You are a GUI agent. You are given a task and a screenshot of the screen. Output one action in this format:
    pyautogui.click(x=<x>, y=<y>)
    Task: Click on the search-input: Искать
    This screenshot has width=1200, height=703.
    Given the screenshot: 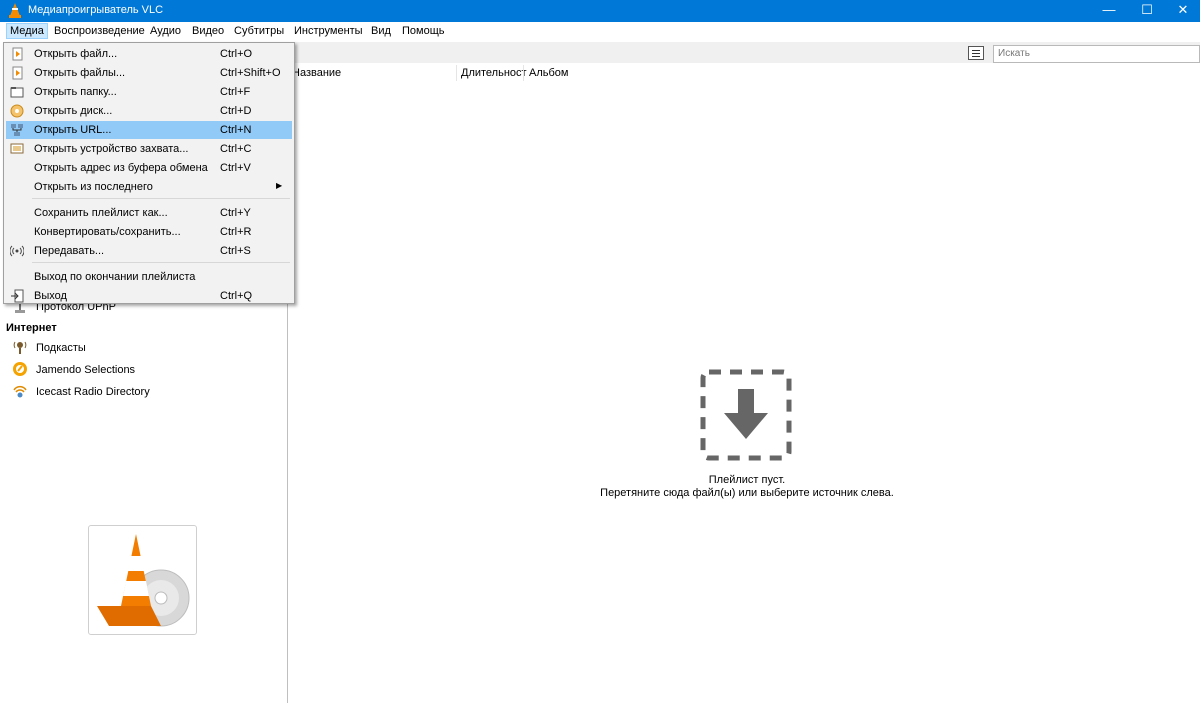 What is the action you would take?
    pyautogui.click(x=1096, y=54)
    